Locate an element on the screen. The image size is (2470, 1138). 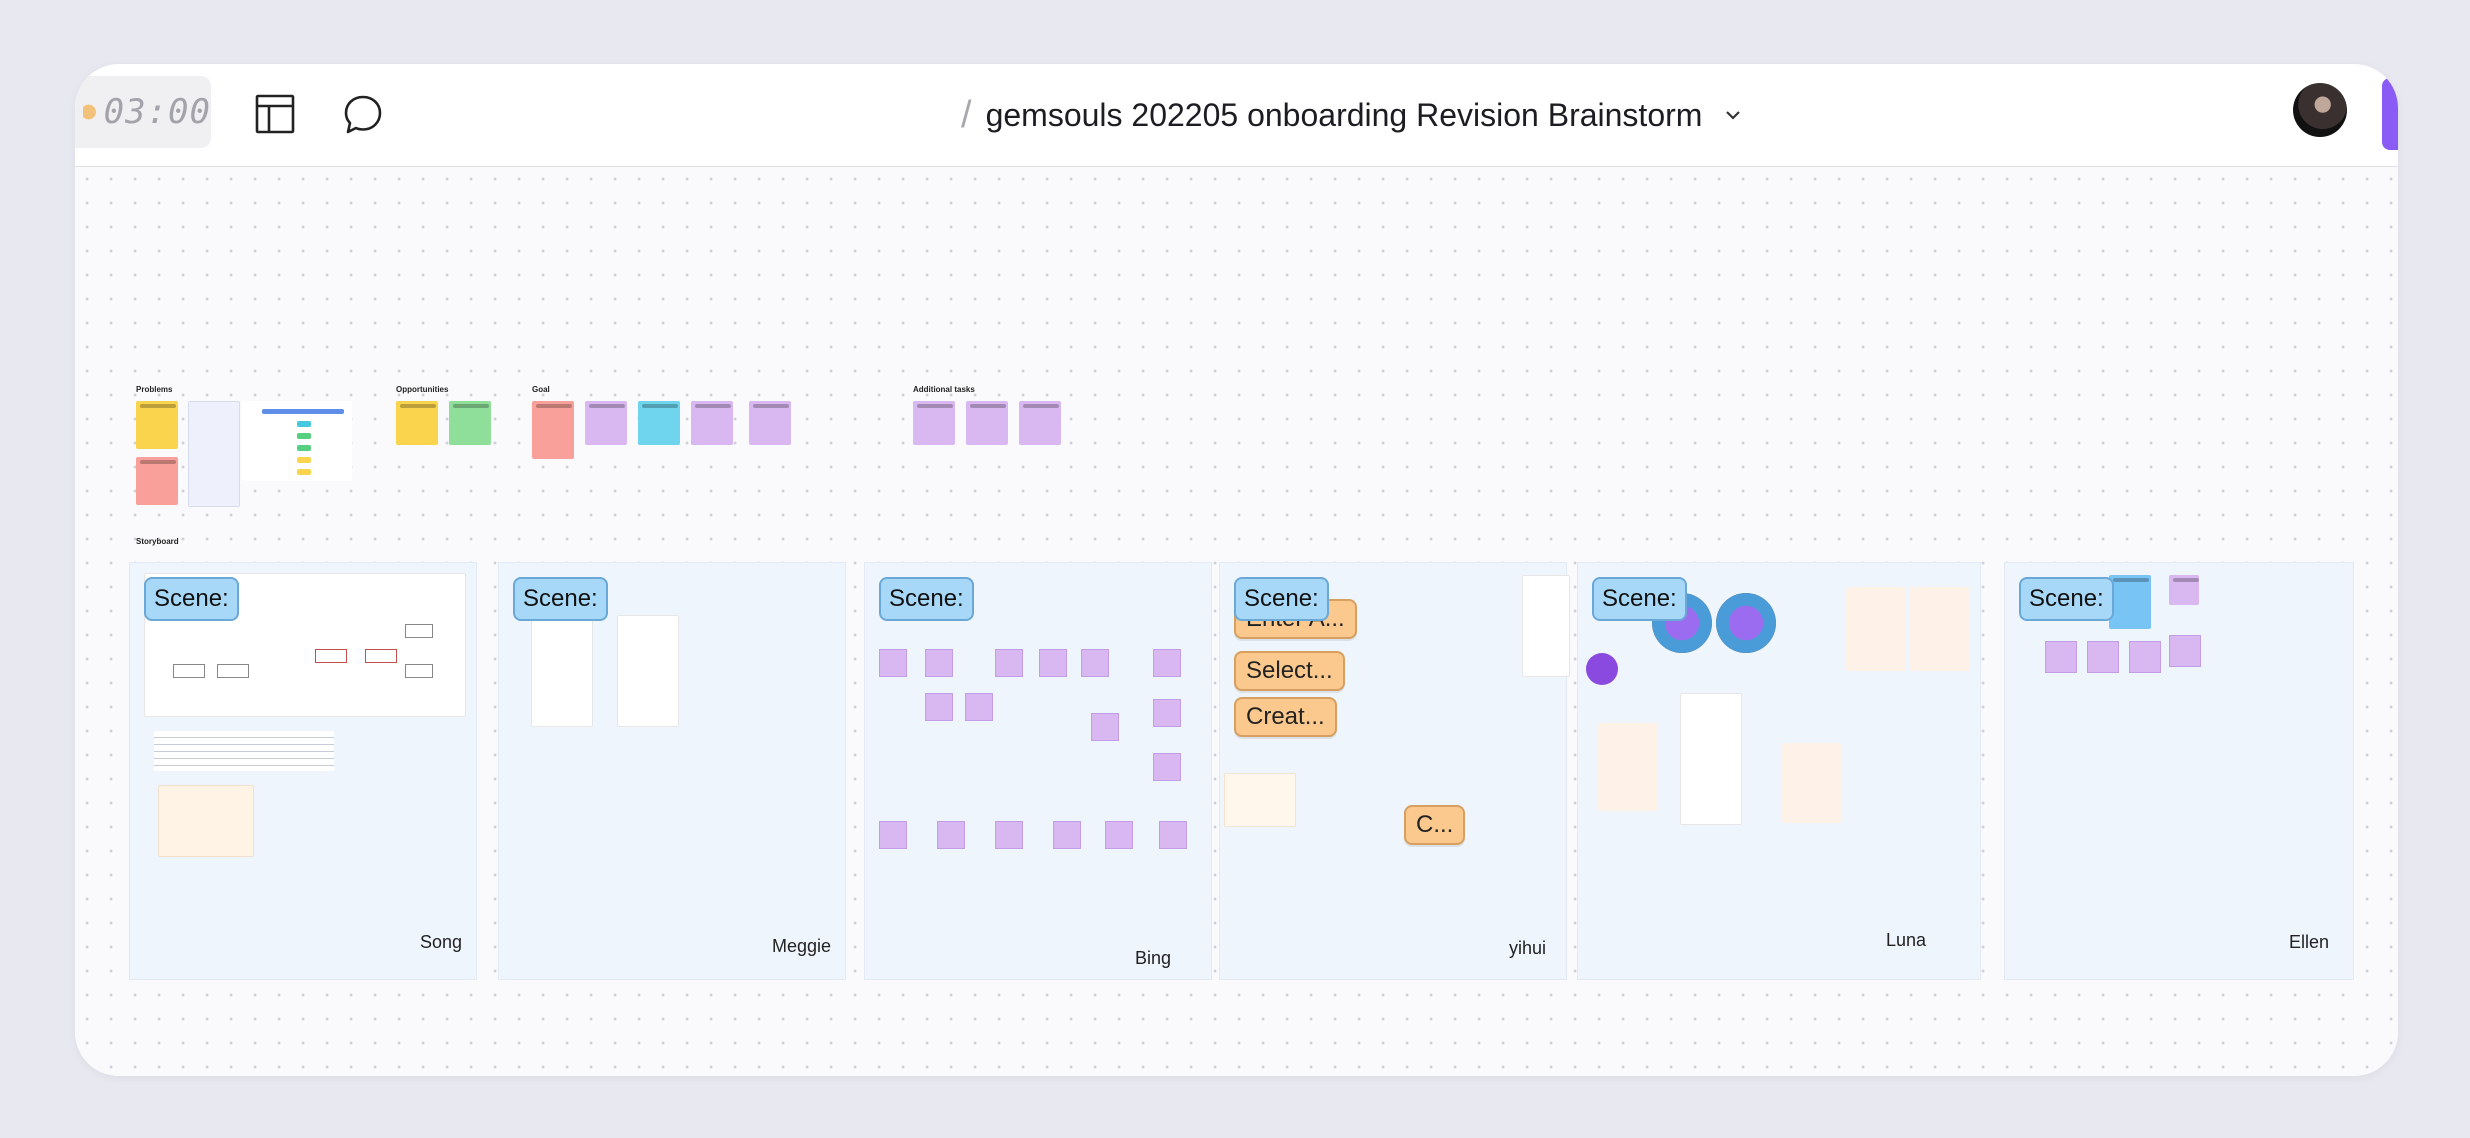
section-label-opportunities: Opportunities is located at coordinates (422, 389).